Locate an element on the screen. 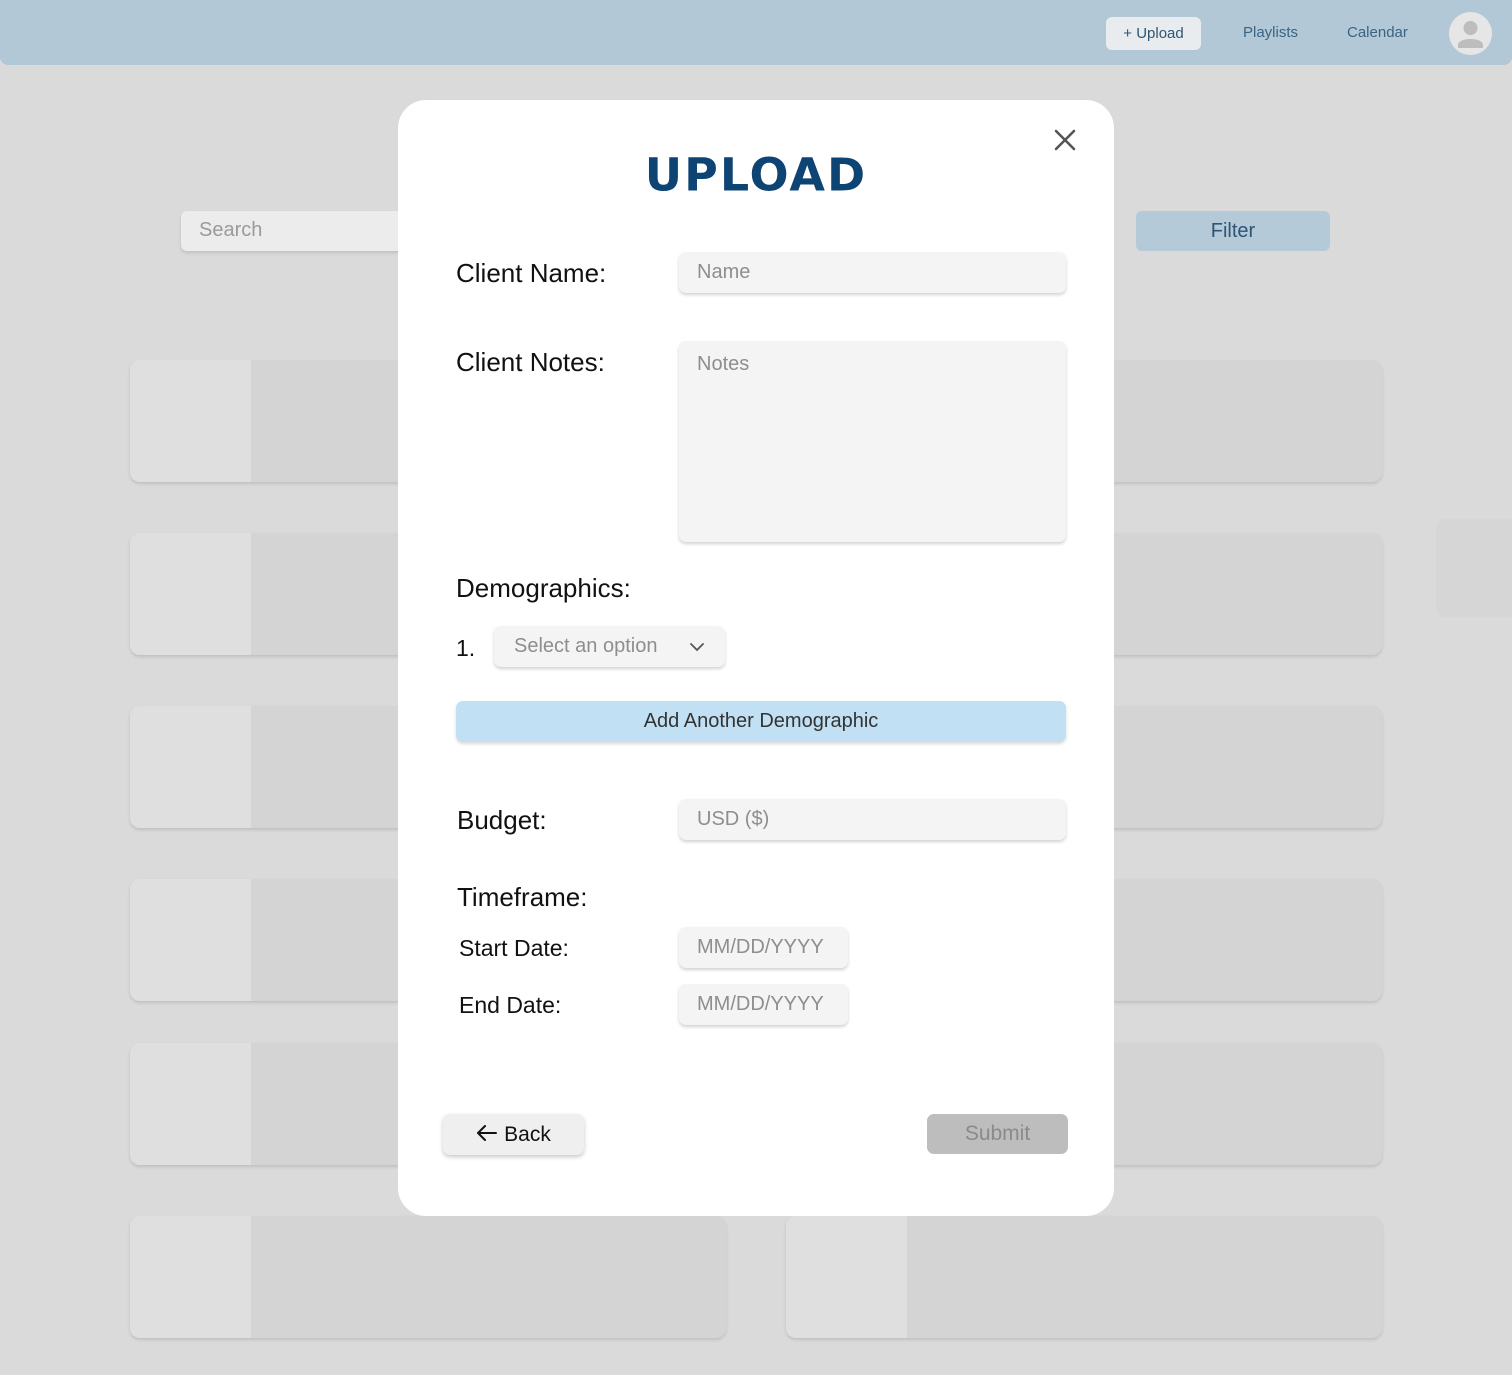  start-date-input: MM/DD/YYYY is located at coordinates (763, 947).